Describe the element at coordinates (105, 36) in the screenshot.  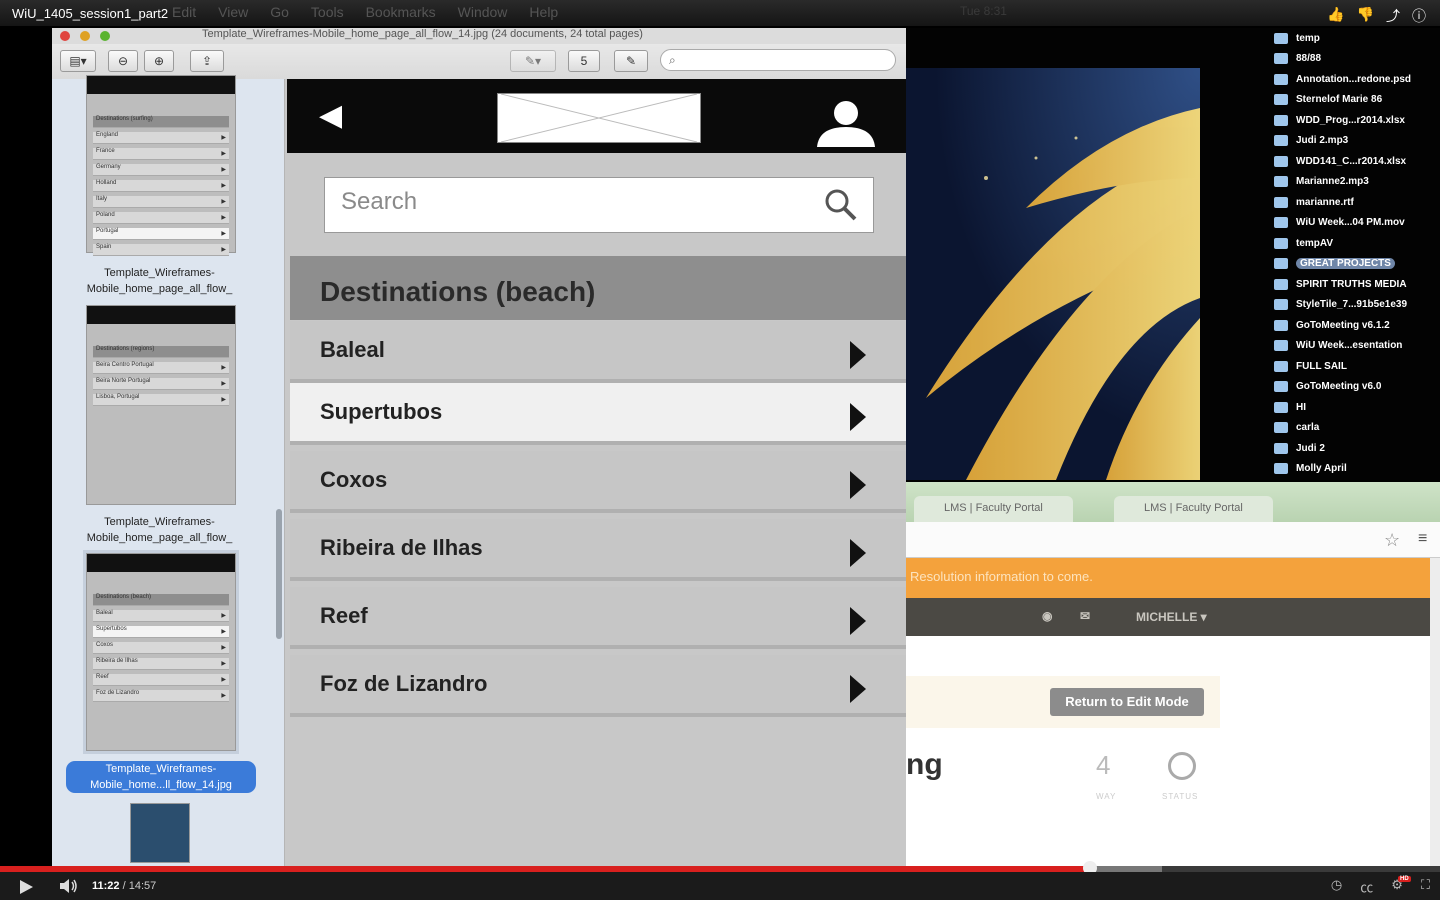
I see `zoom-window-button` at that location.